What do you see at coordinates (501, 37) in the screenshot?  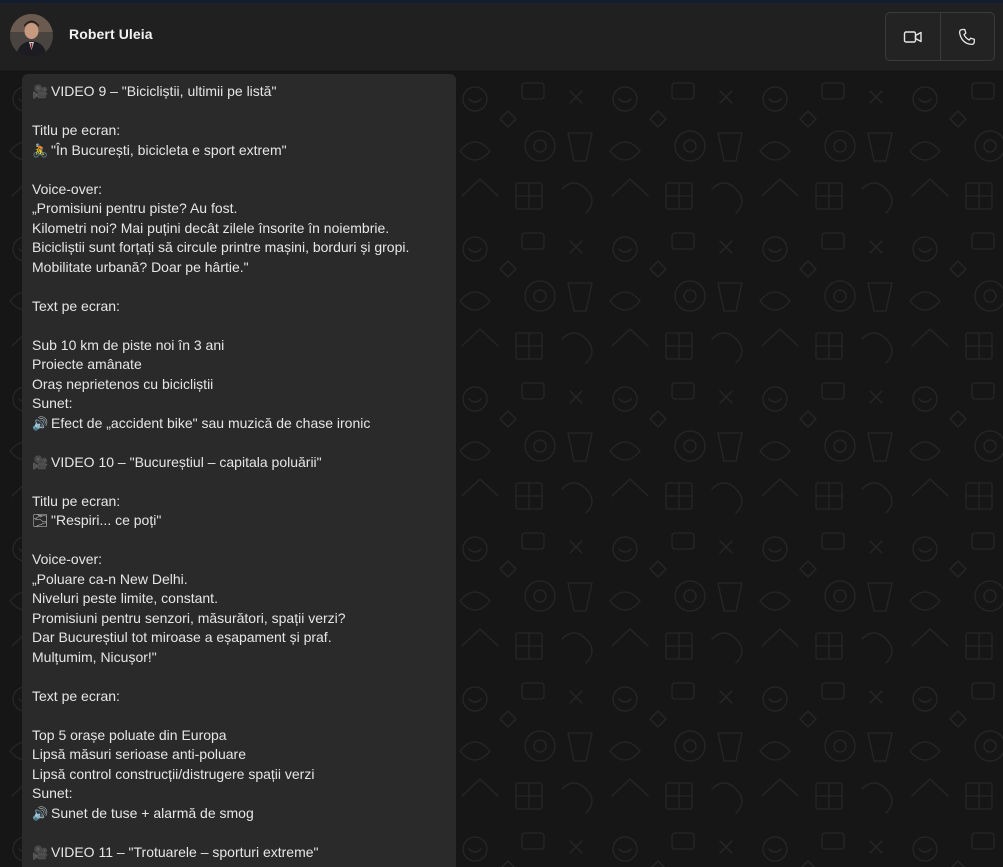 I see `chat-header: Robert Uleia` at bounding box center [501, 37].